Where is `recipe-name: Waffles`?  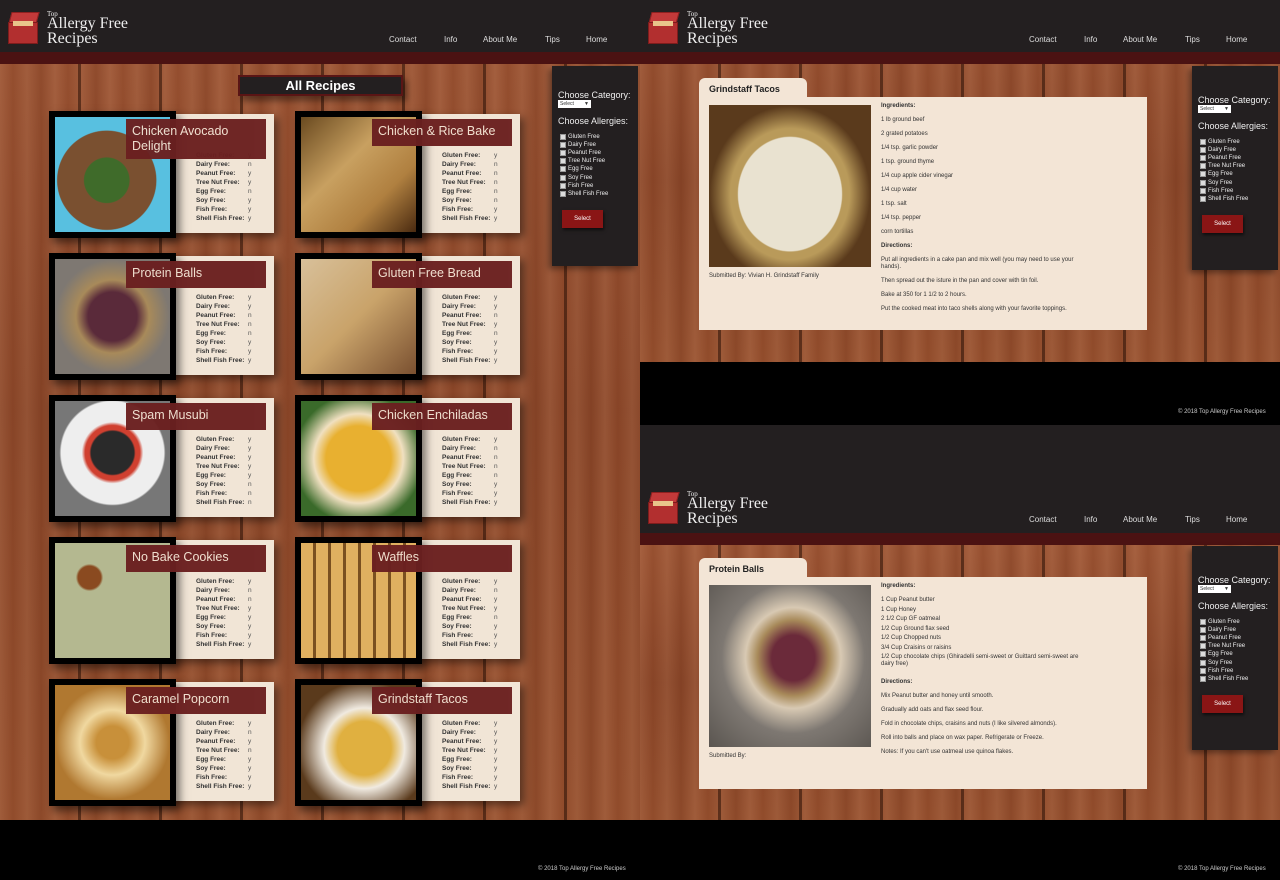
recipe-name: Waffles is located at coordinates (442, 558).